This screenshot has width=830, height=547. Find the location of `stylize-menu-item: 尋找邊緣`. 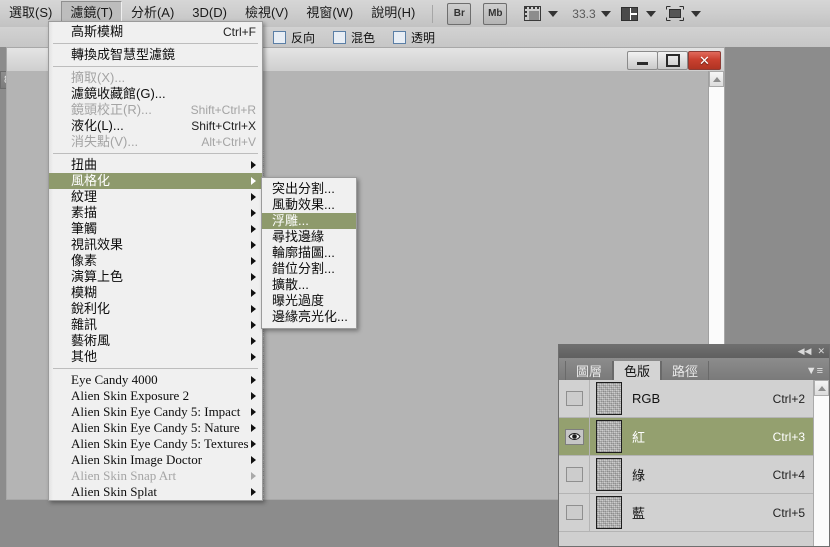

stylize-menu-item: 尋找邊緣 is located at coordinates (309, 237).